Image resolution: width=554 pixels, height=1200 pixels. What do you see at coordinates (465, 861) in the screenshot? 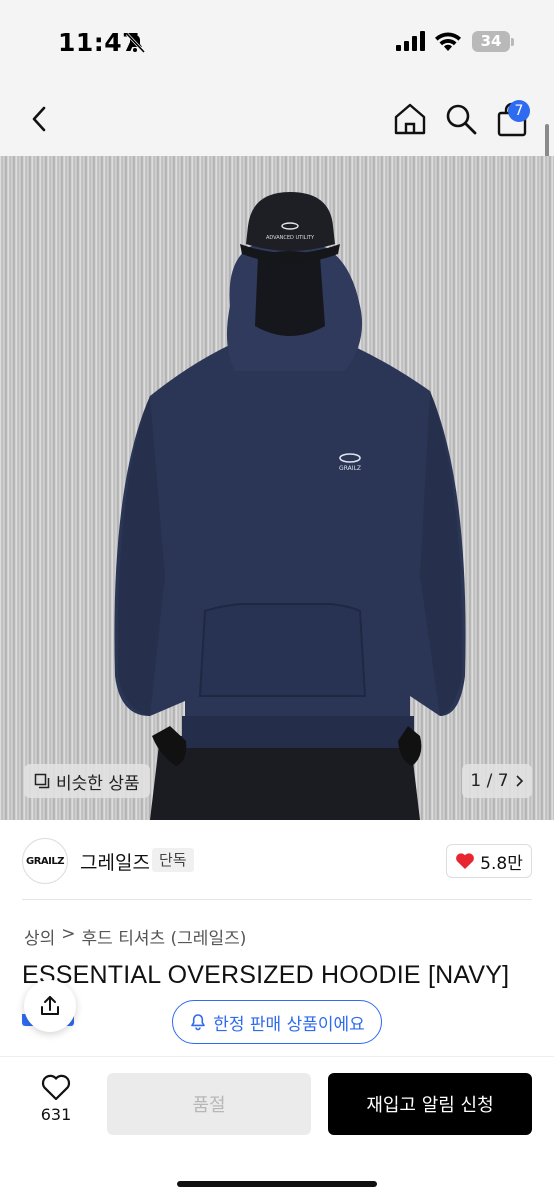
I see `heart-filled-icon` at bounding box center [465, 861].